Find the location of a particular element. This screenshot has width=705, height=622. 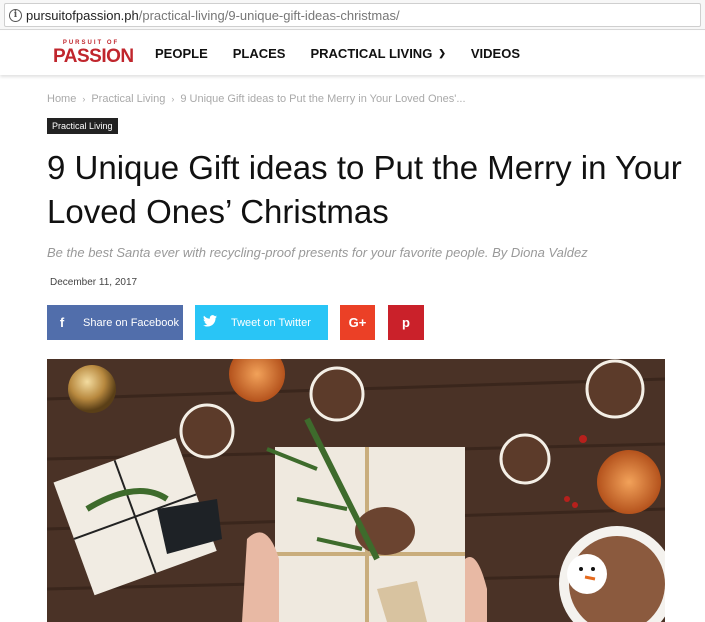

breadcrumb-section: Practical Living is located at coordinates (128, 99).